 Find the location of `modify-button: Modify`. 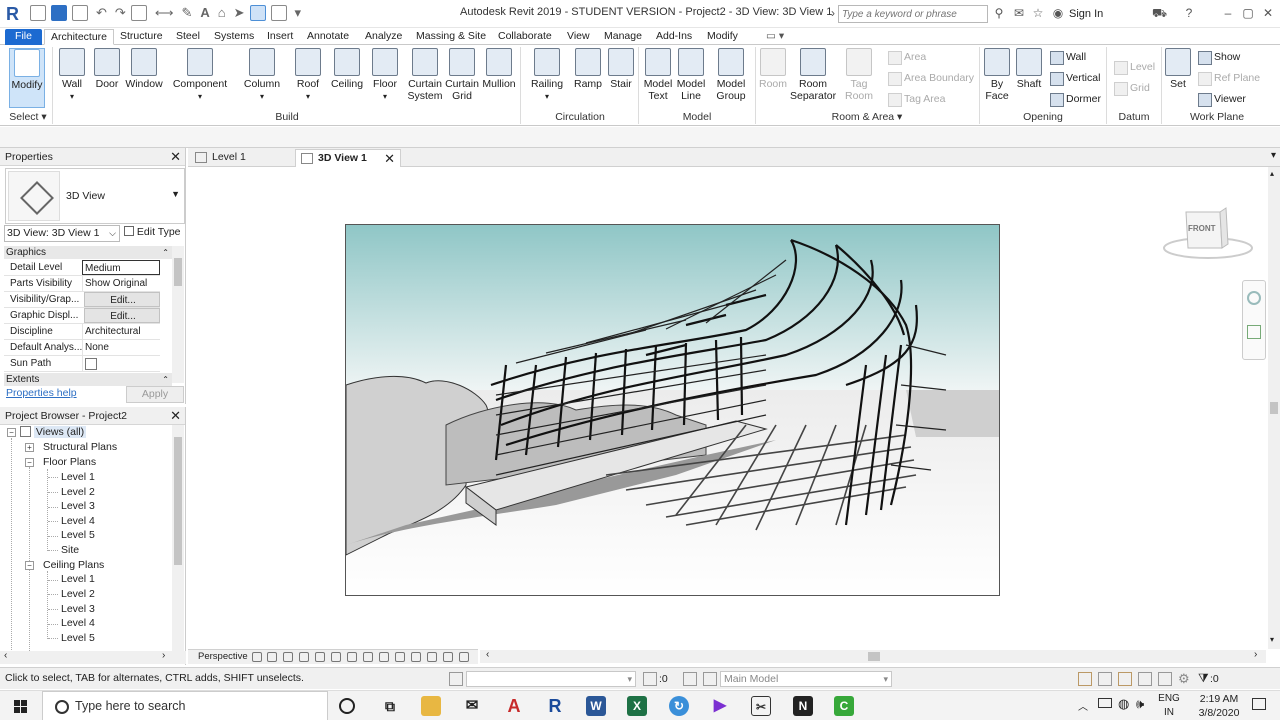

modify-button: Modify is located at coordinates (27, 78).